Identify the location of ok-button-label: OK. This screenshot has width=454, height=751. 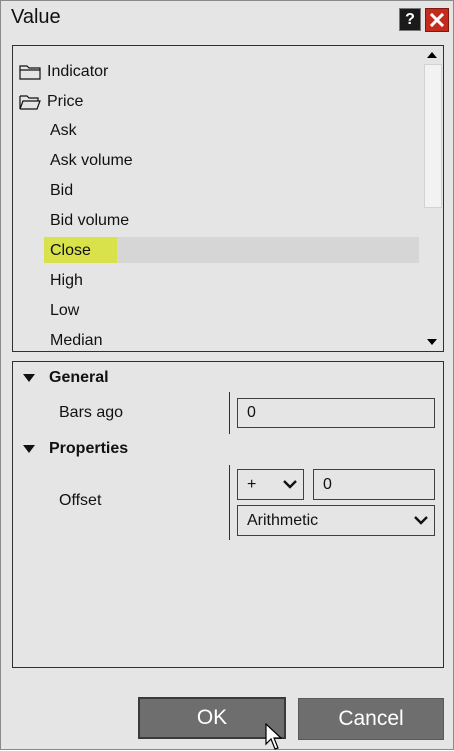
(212, 717).